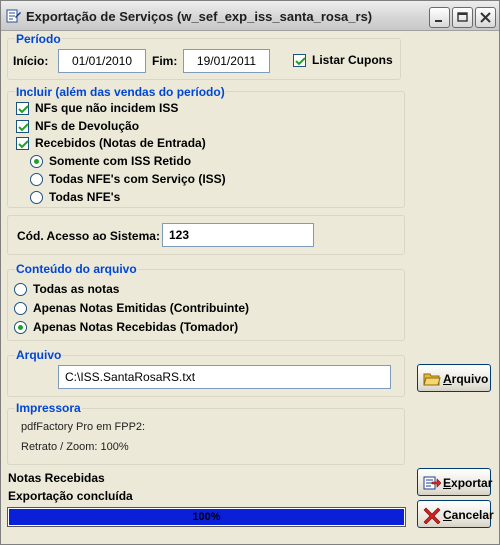 The height and width of the screenshot is (545, 500). I want to click on arquivo-button-rest: rquivo, so click(470, 379).